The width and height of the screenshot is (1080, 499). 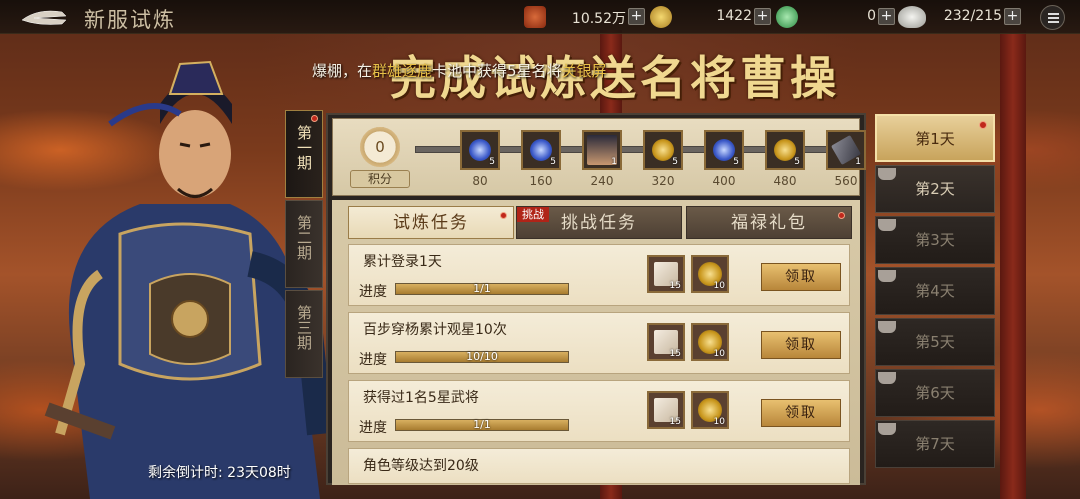 I want to click on resource-value: 10.52万, so click(x=598, y=19).